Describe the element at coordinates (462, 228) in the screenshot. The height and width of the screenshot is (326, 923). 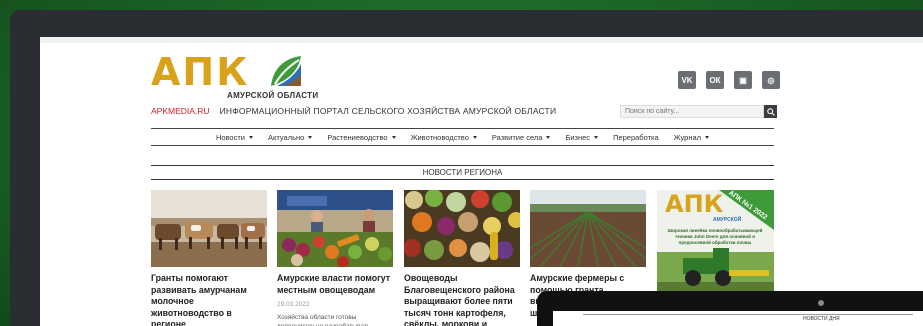
I see `news-image-vegetables` at that location.